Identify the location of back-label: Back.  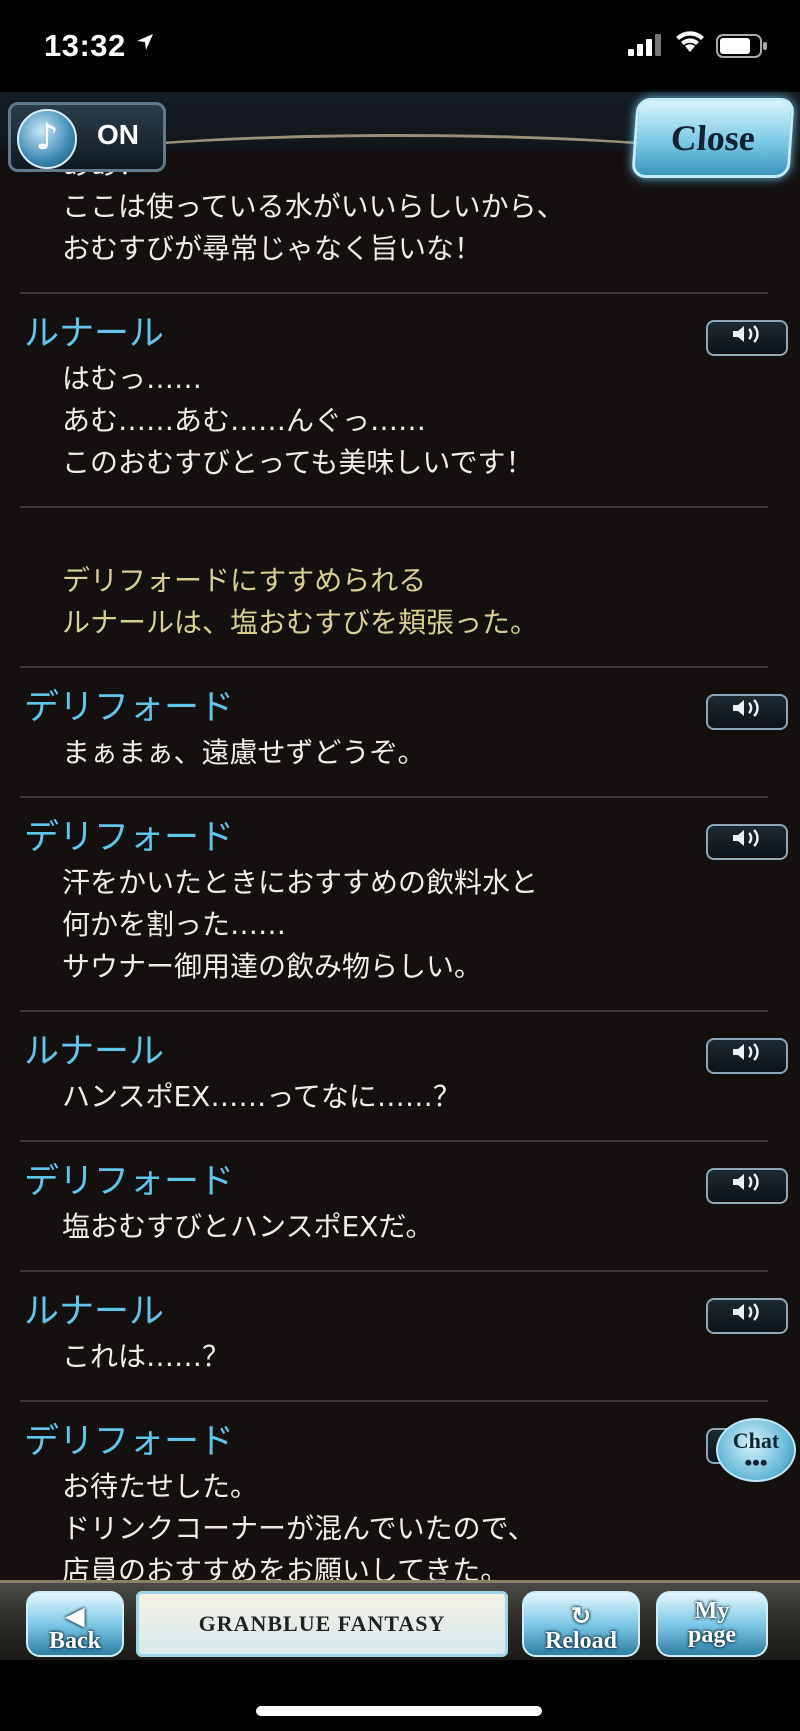
(74, 1641).